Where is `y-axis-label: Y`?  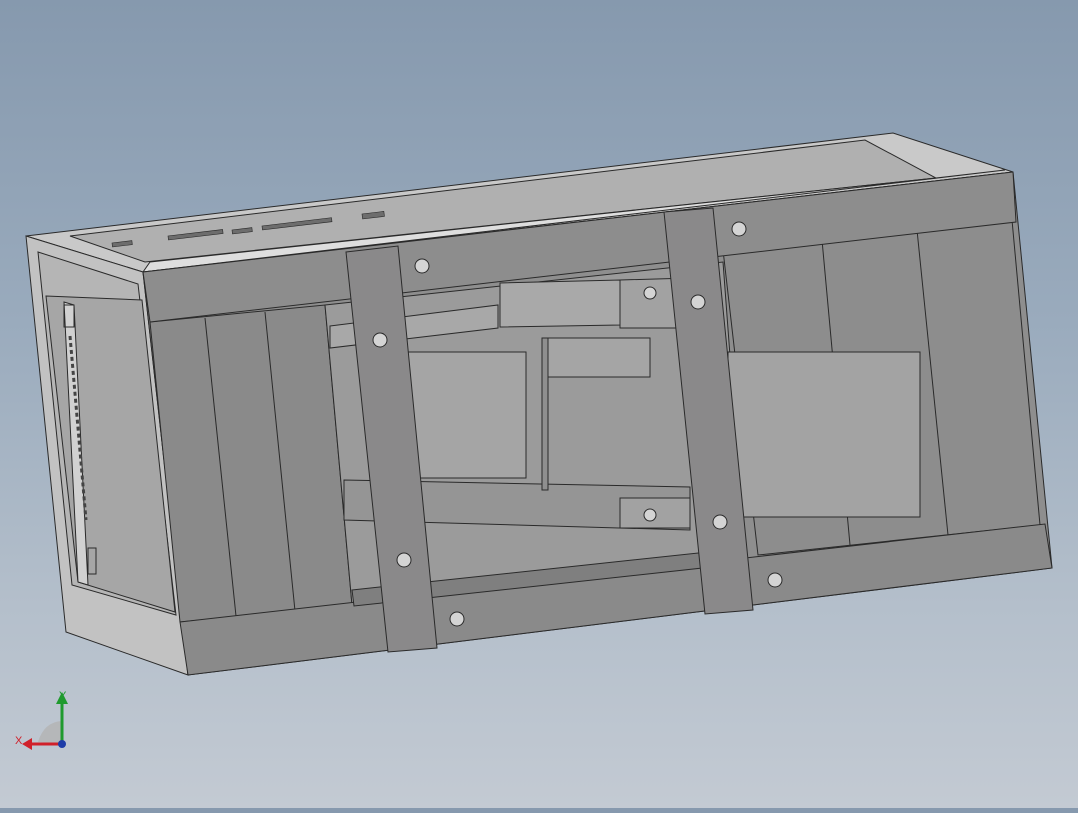 y-axis-label: Y is located at coordinates (63, 696).